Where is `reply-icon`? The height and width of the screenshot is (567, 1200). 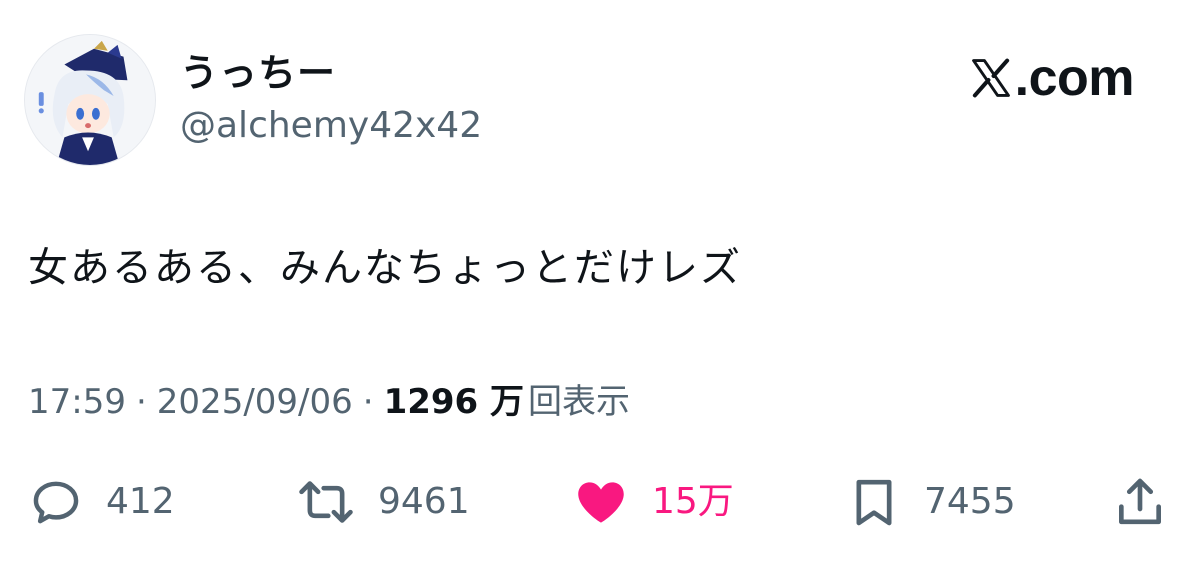 reply-icon is located at coordinates (56, 502).